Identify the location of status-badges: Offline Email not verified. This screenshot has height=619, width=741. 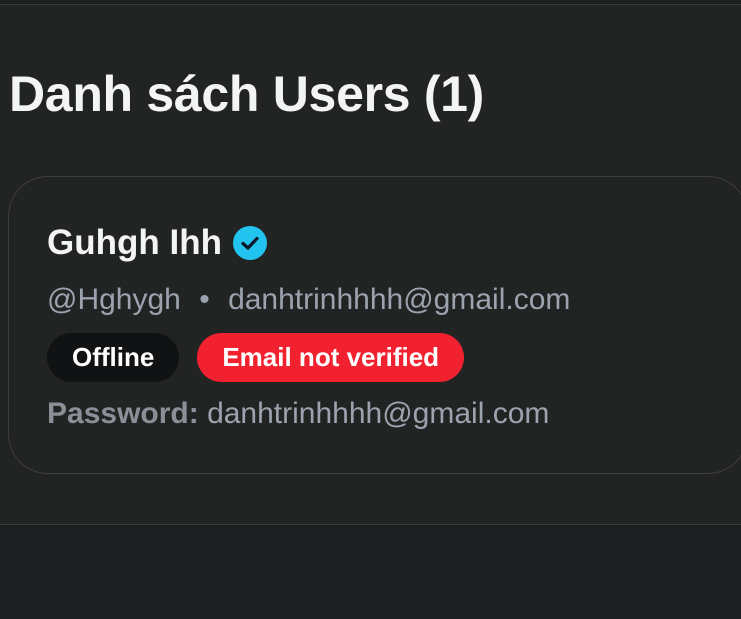
(256, 357).